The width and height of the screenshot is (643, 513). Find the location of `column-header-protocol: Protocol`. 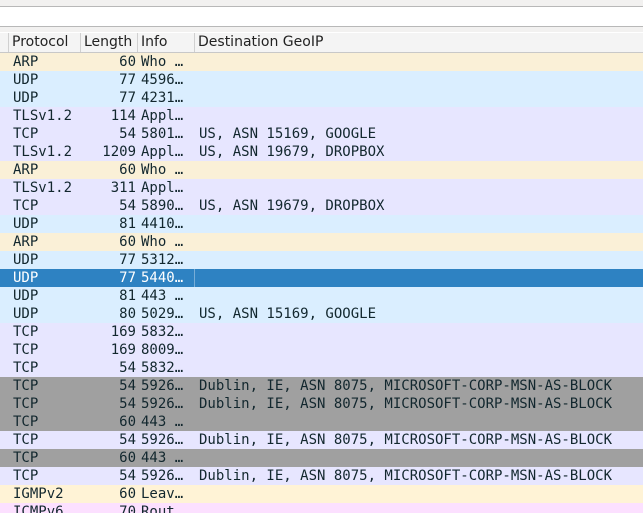

column-header-protocol: Protocol is located at coordinates (45, 42).